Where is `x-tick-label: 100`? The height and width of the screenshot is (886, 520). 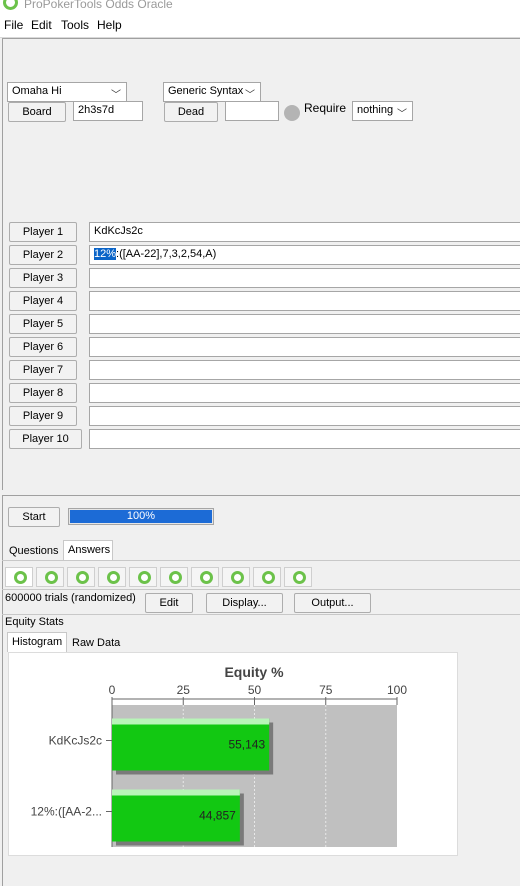 x-tick-label: 100 is located at coordinates (397, 690).